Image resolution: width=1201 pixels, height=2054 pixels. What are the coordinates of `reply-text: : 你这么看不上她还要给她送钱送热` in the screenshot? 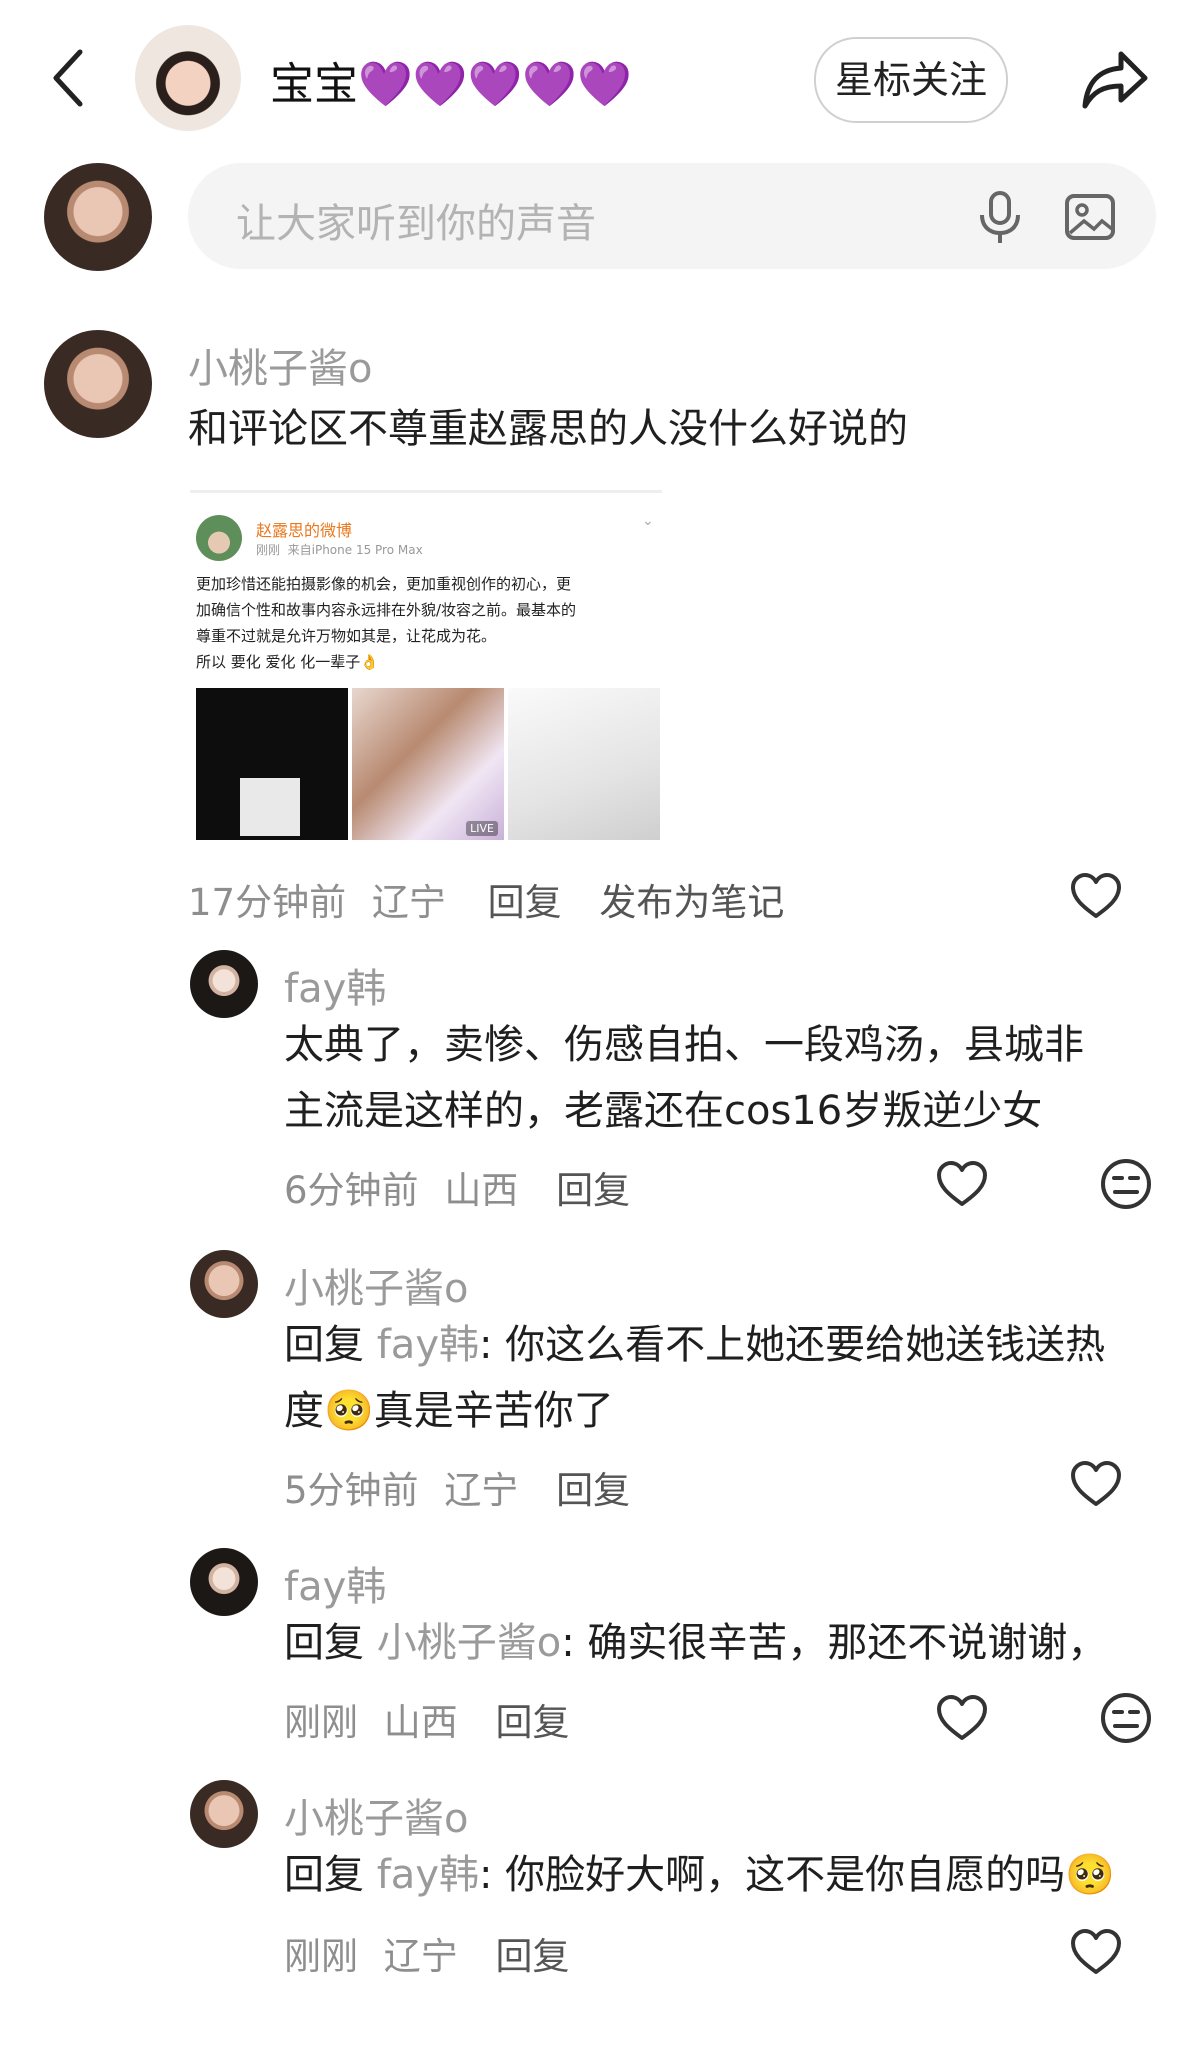 It's located at (792, 1345).